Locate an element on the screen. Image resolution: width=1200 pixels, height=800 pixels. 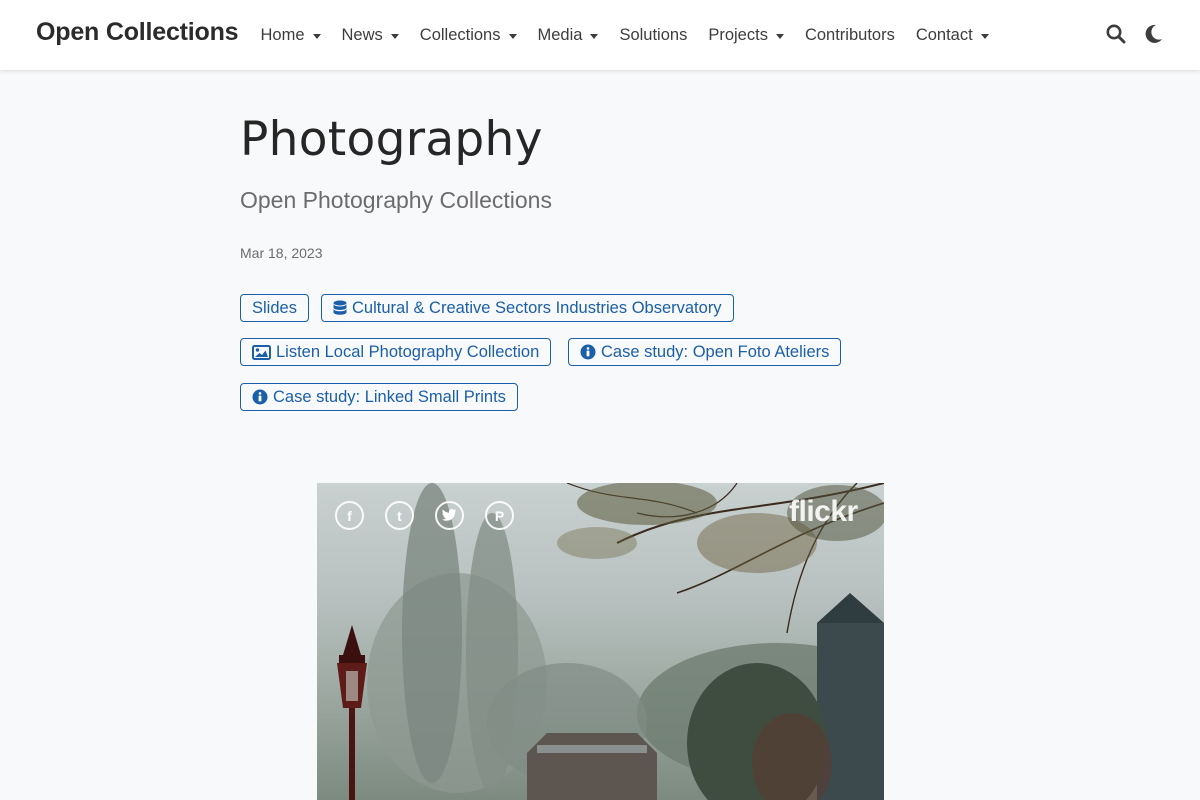
pinterest-glyph: P is located at coordinates (499, 515).